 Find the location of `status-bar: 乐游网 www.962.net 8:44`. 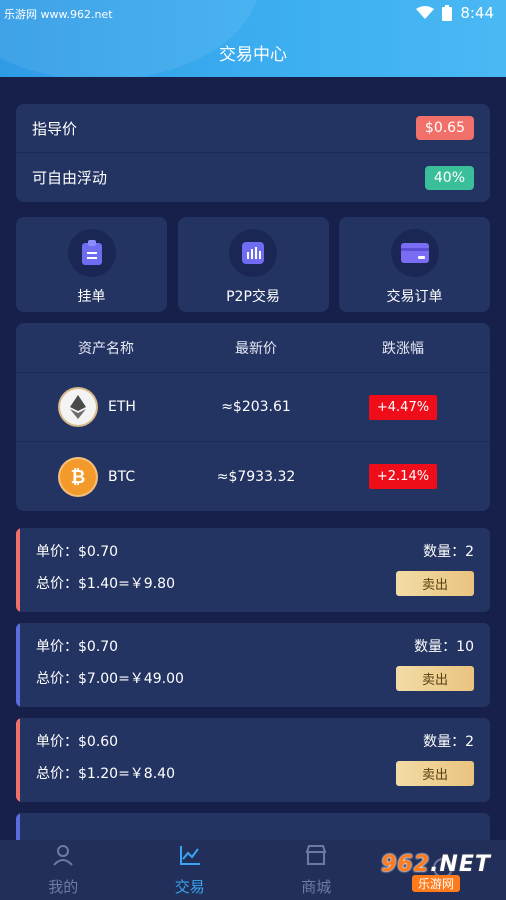

status-bar: 乐游网 www.962.net 8:44 is located at coordinates (253, 14).